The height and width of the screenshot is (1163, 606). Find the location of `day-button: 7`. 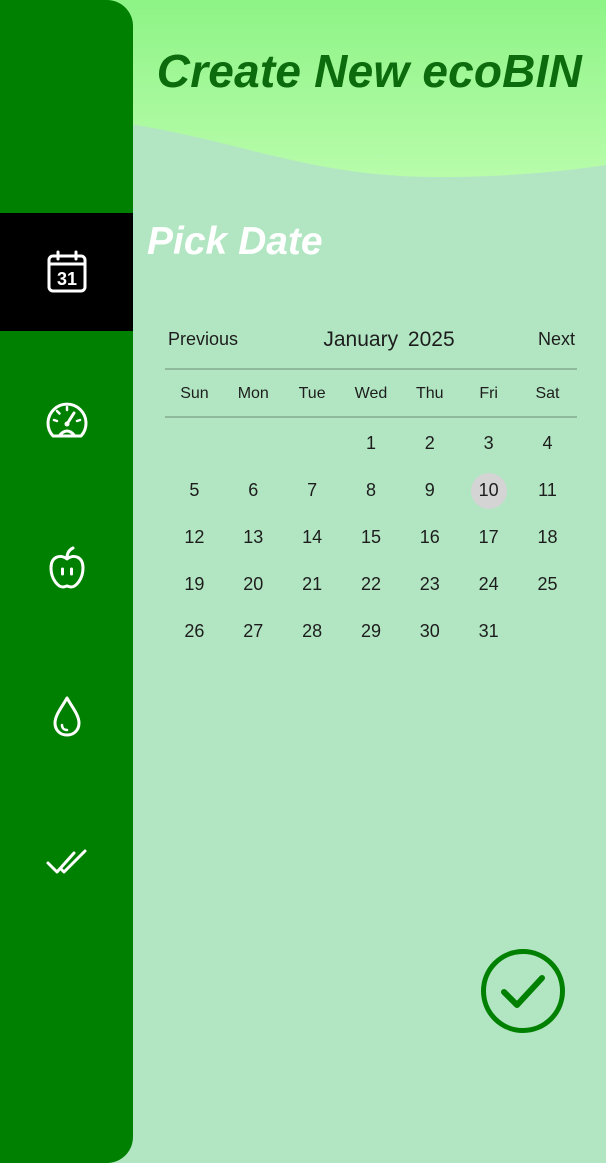

day-button: 7 is located at coordinates (312, 491).